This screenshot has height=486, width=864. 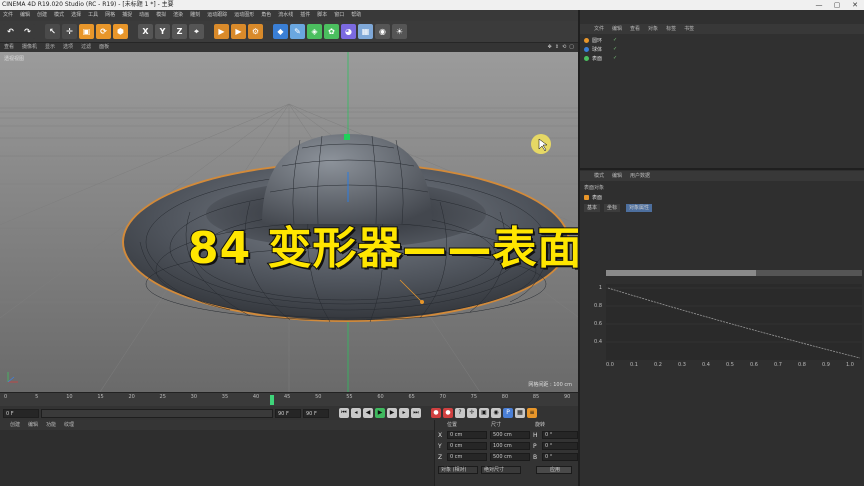 What do you see at coordinates (285, 15) in the screenshot?
I see `menu-item-15: 流水线` at bounding box center [285, 15].